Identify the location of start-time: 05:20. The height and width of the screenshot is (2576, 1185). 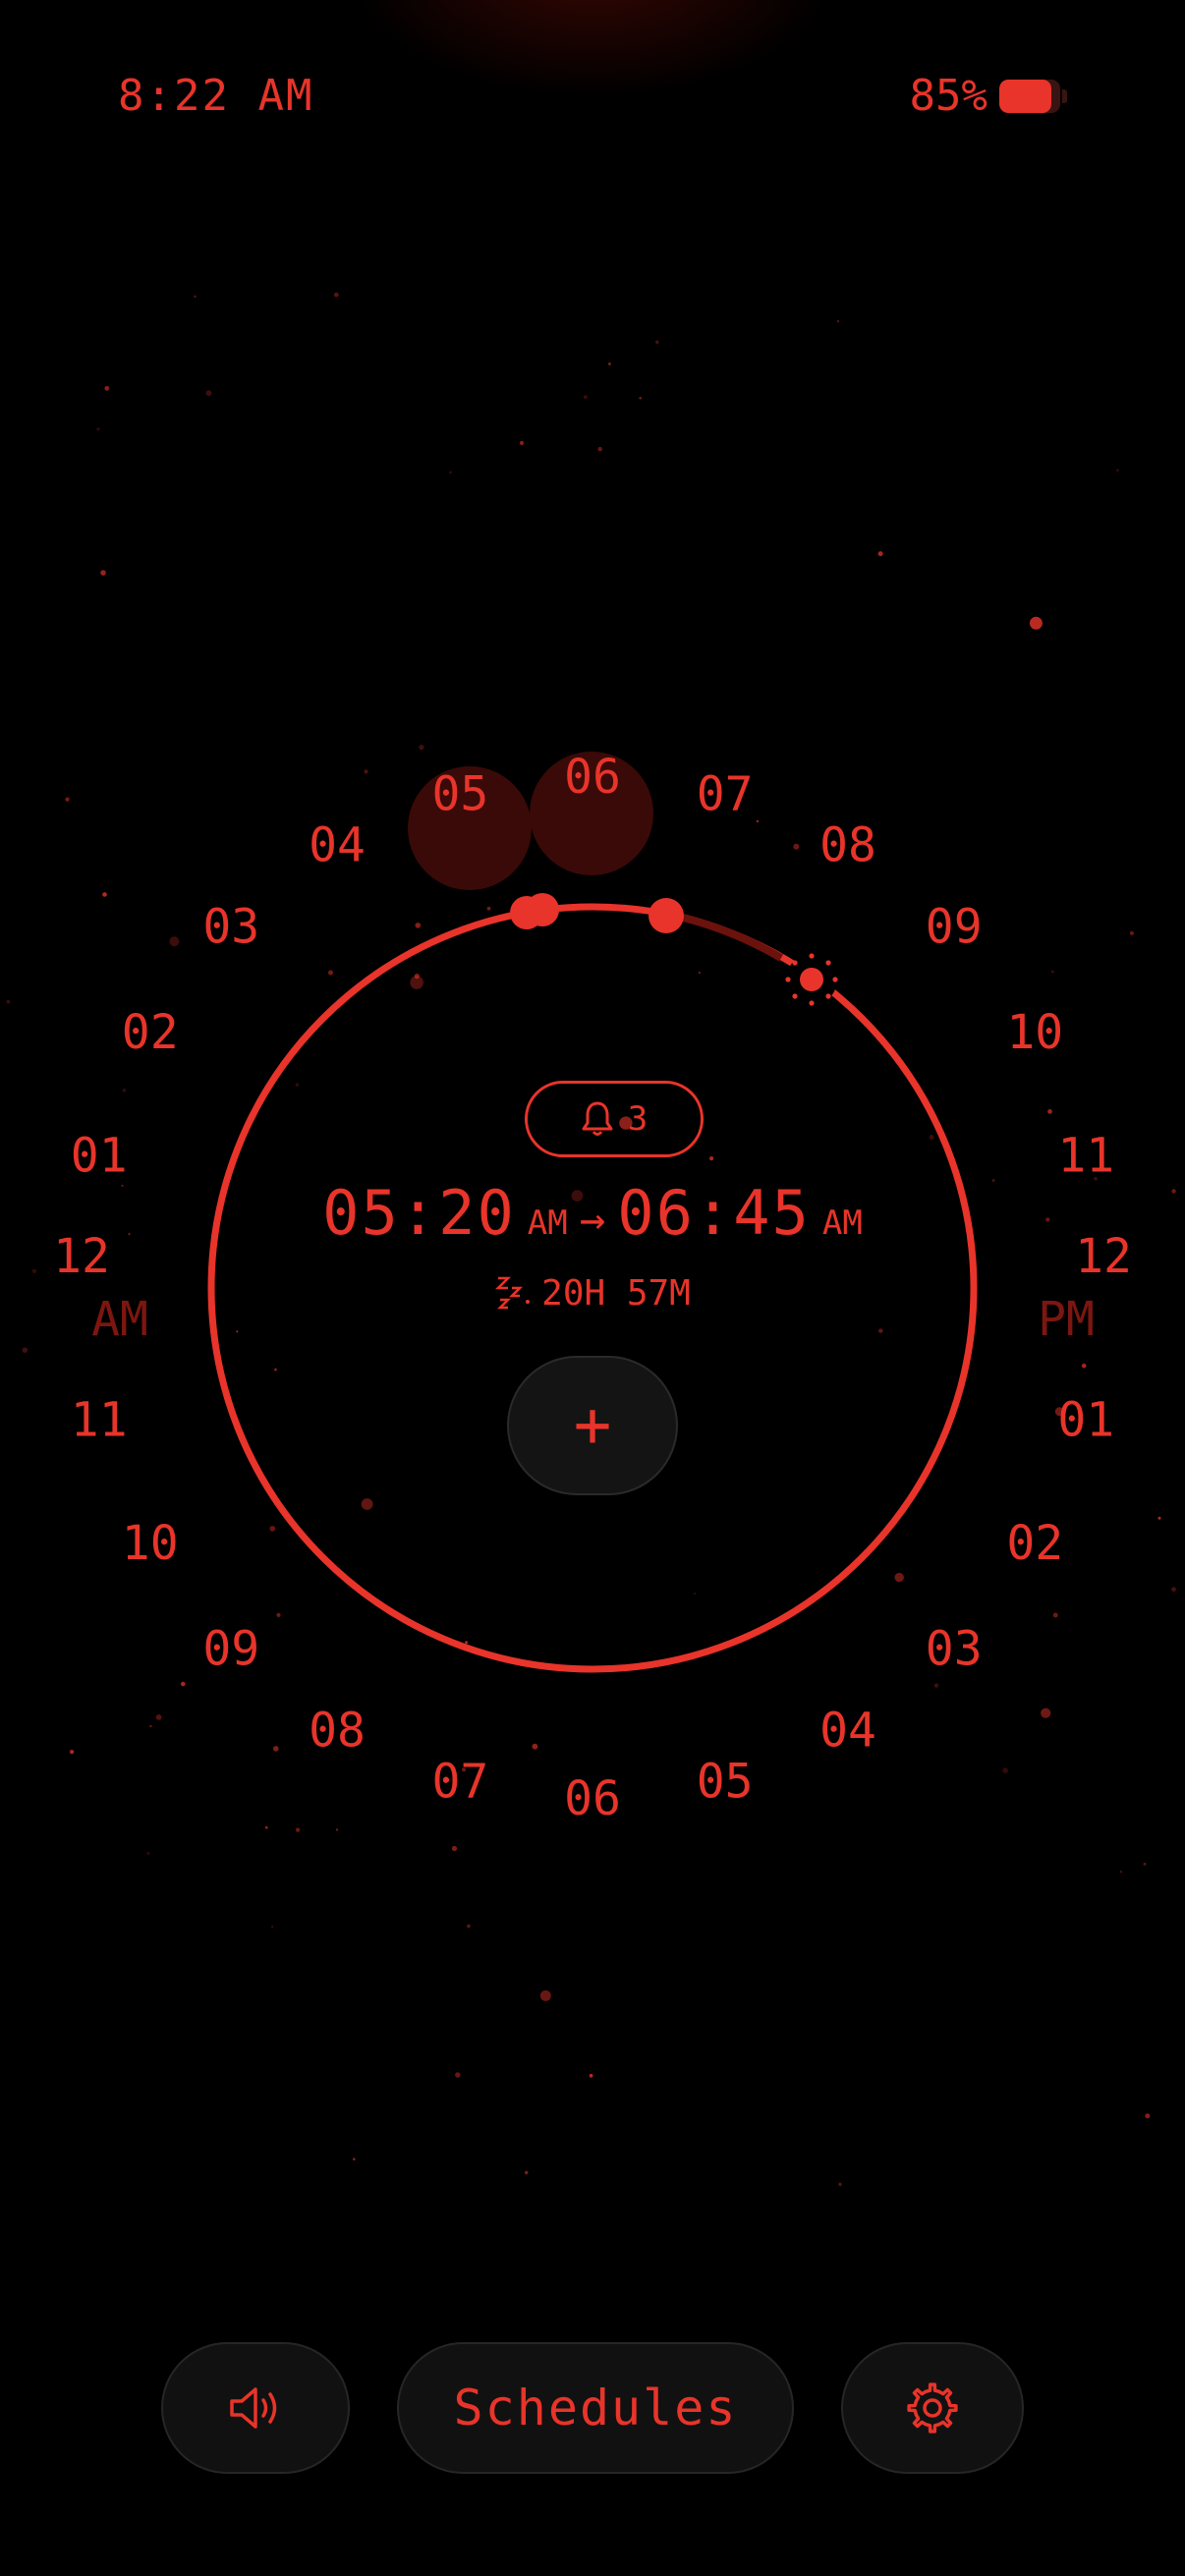
(419, 1213).